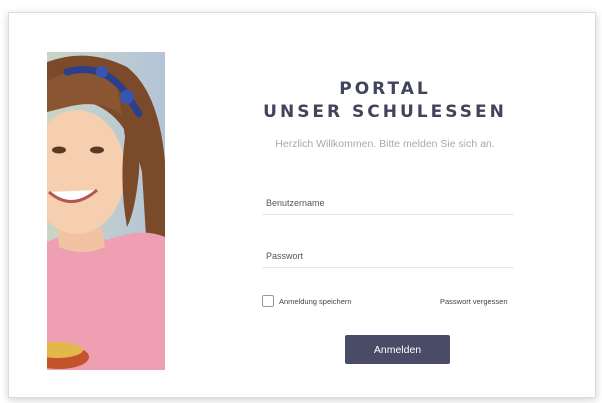 Image resolution: width=602 pixels, height=403 pixels. I want to click on username-input, so click(390, 203).